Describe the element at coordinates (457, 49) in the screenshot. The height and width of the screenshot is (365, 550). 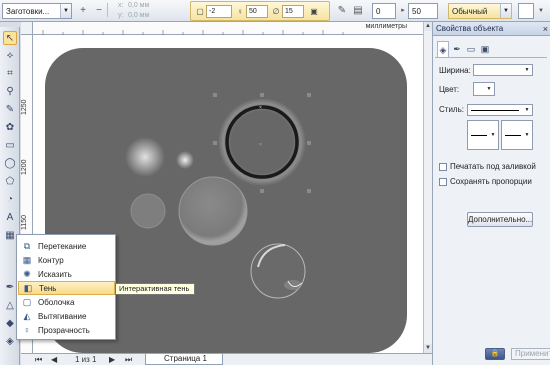
I see `tab-outline-icon: ✒` at that location.